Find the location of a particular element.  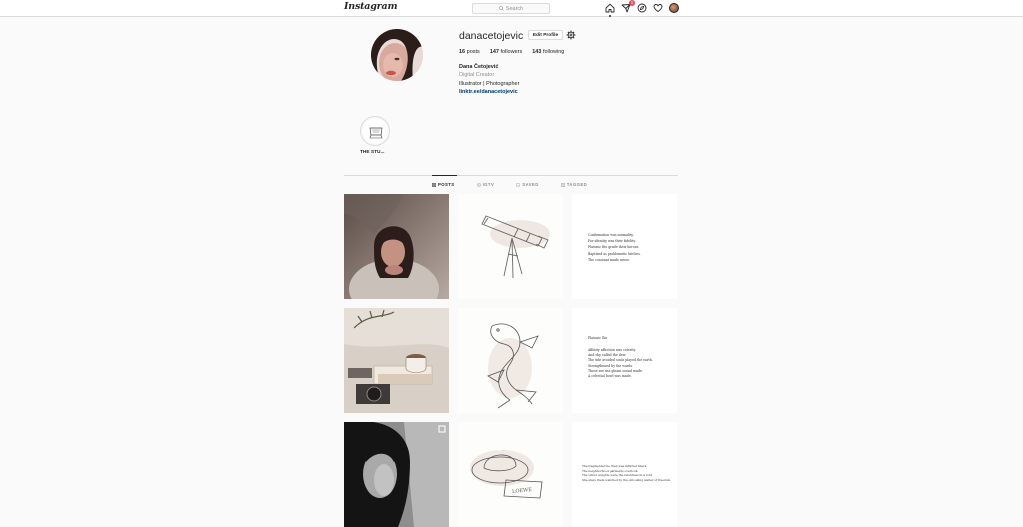

search-placeholder: Search is located at coordinates (514, 8).